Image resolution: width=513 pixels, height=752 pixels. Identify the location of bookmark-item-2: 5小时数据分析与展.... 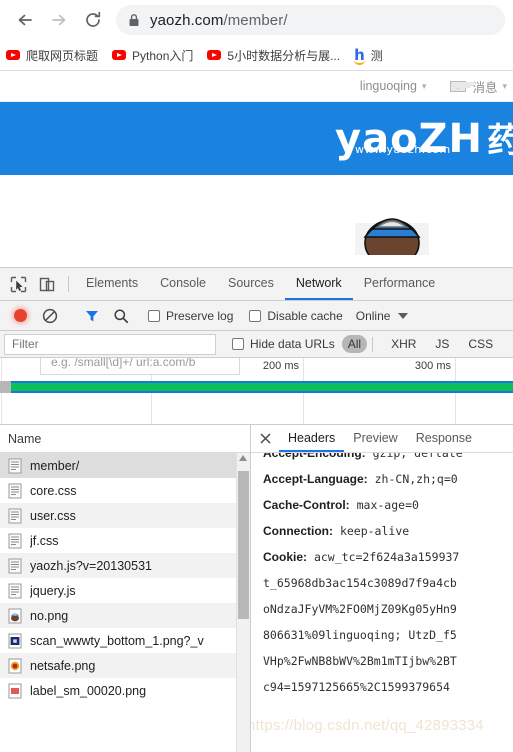
(273, 55).